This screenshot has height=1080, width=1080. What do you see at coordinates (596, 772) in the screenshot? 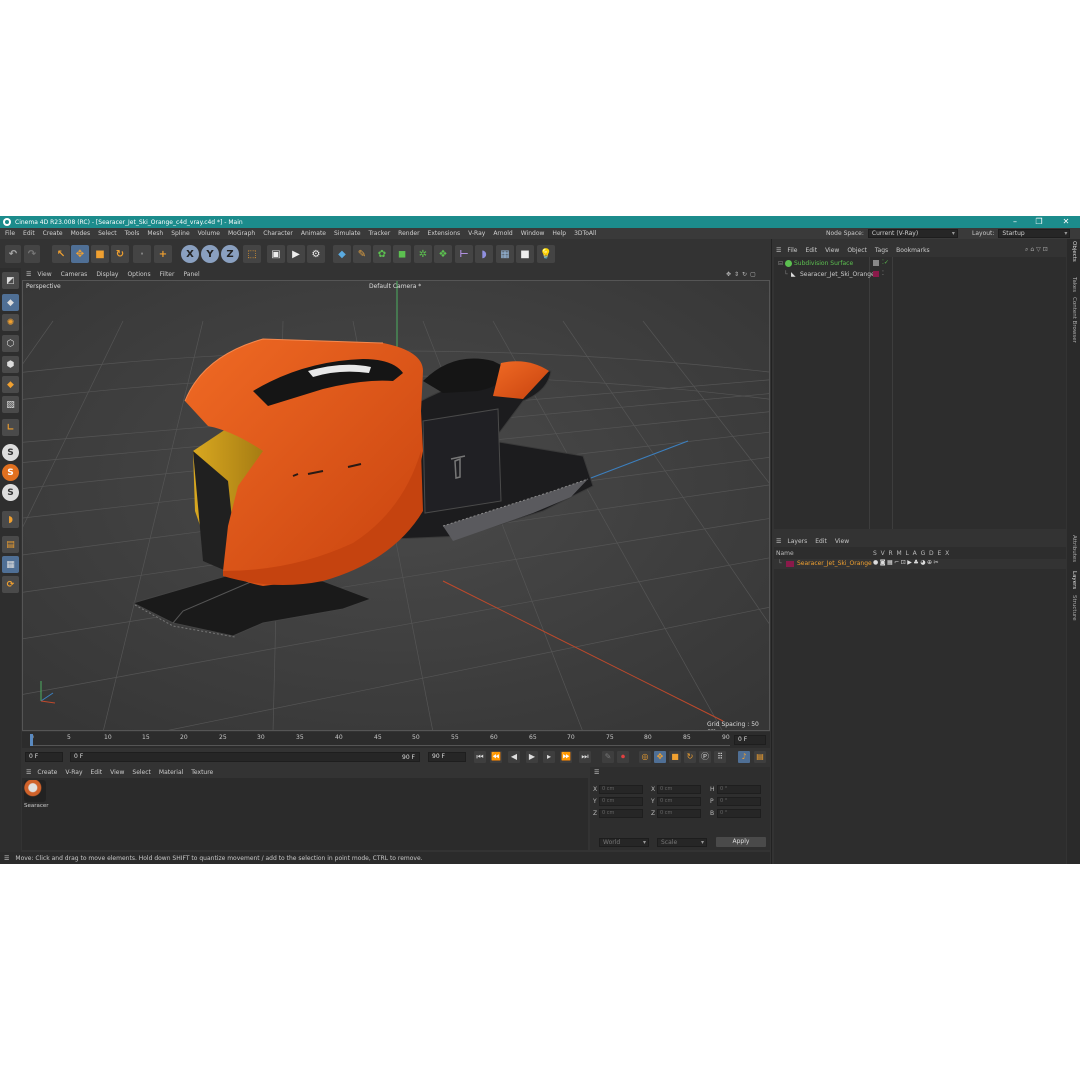
I see `coords-hamburger-icon: ☰` at bounding box center [596, 772].